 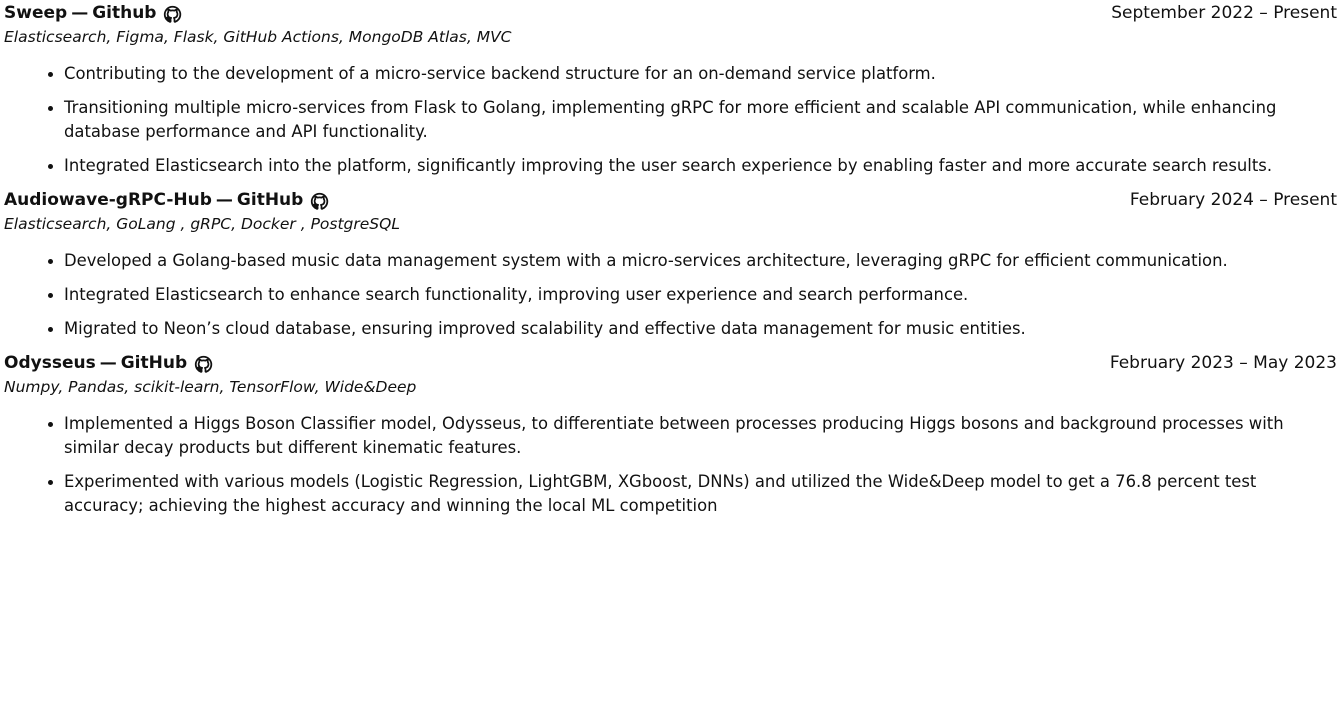 I want to click on project-name: Sweep, so click(x=36, y=13).